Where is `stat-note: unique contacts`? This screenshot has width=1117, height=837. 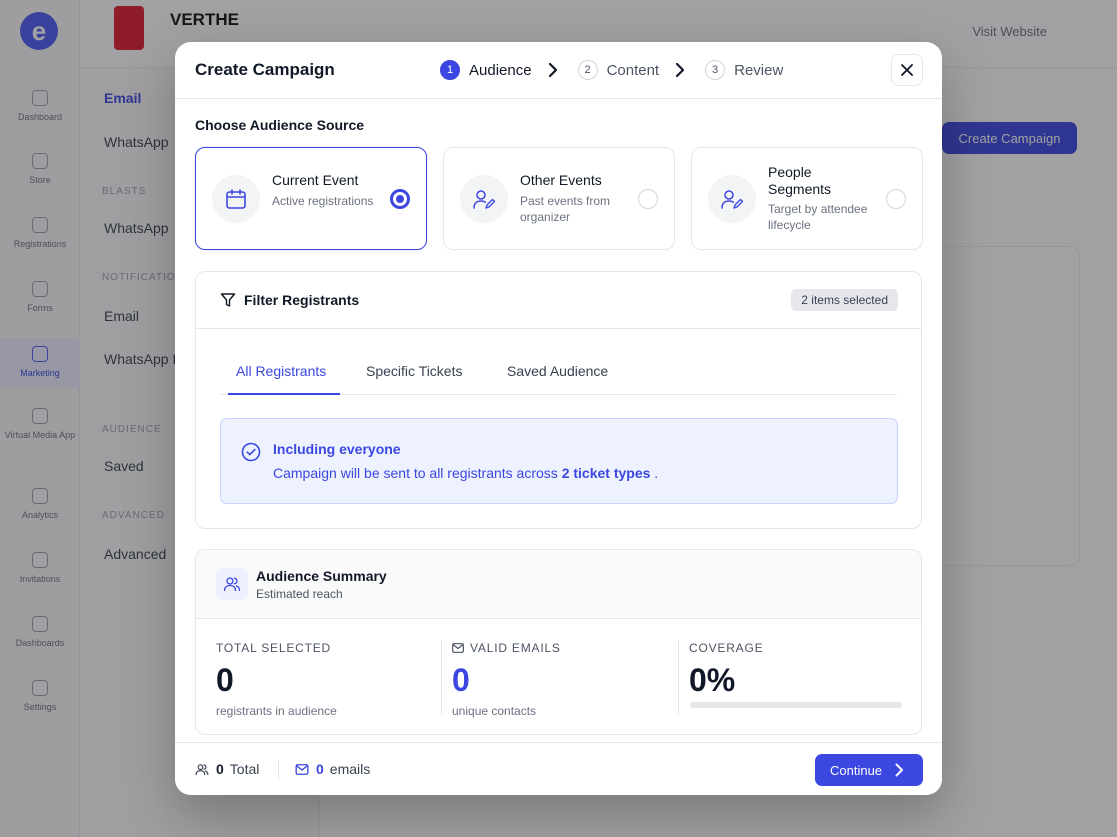
stat-note: unique contacts is located at coordinates (494, 711).